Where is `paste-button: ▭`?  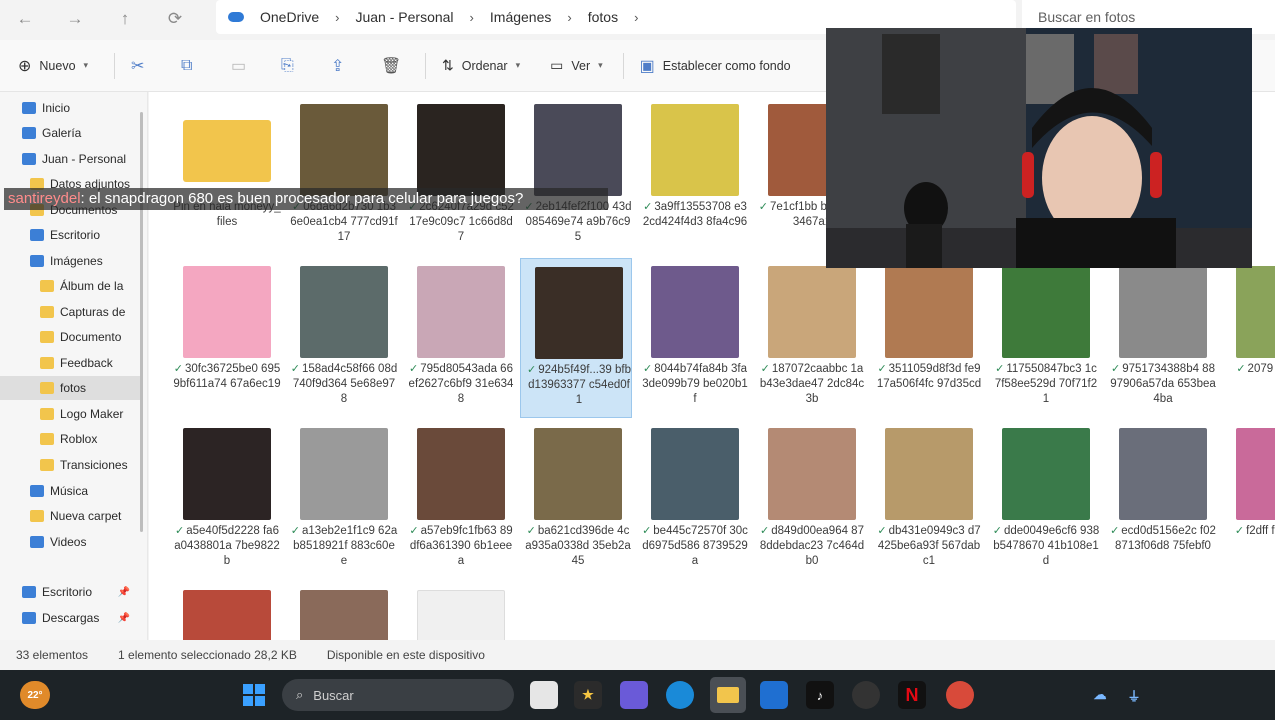 paste-button: ▭ is located at coordinates (249, 66).